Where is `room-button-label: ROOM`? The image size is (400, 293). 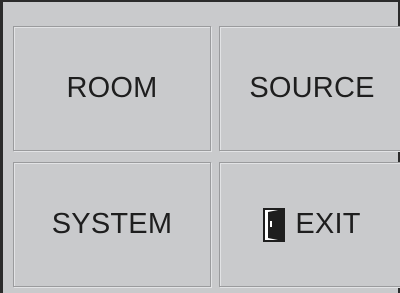 room-button-label: ROOM is located at coordinates (112, 88).